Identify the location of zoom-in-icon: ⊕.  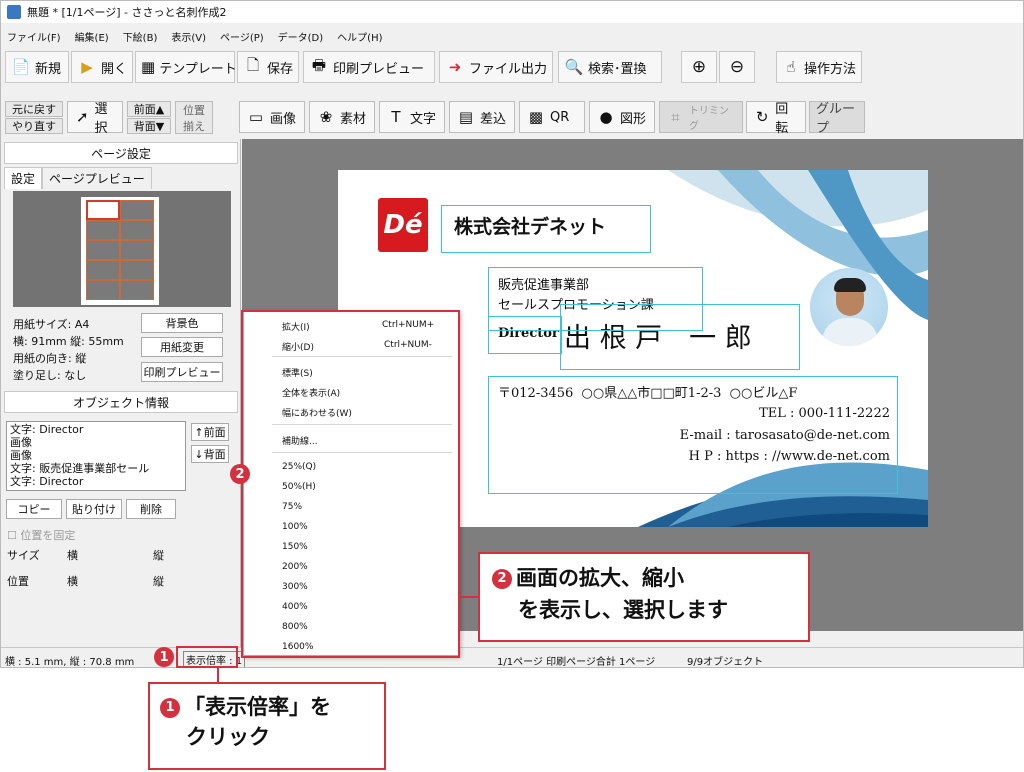
(699, 67).